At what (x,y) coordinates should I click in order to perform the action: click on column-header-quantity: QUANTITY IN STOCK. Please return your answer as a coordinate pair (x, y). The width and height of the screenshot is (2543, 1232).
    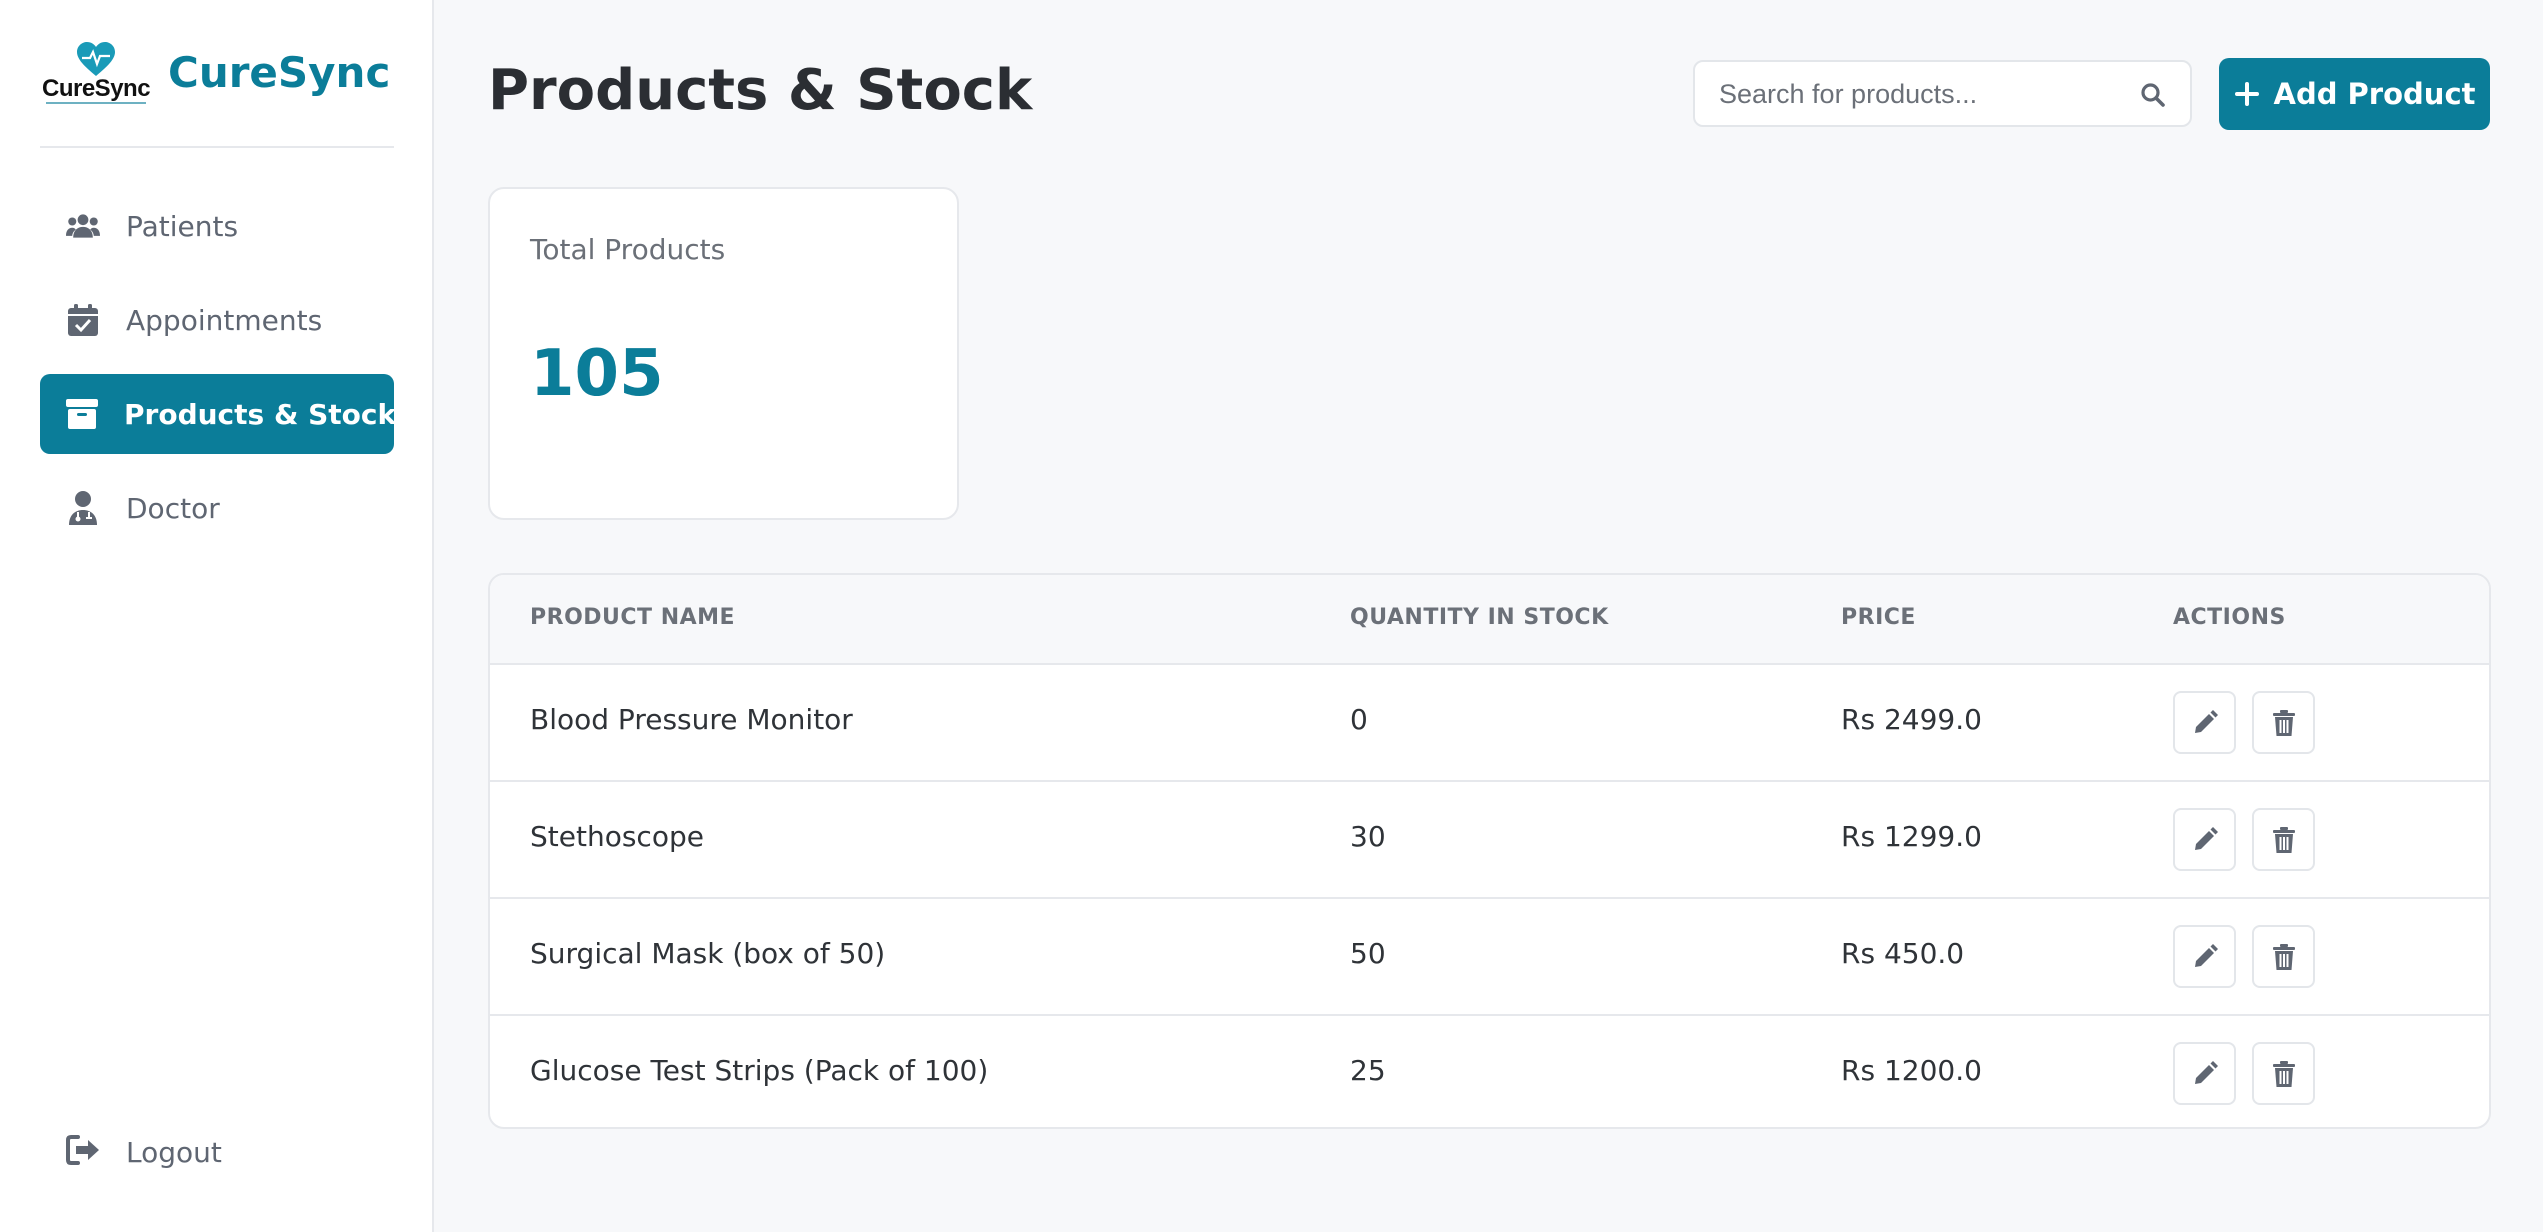
    Looking at the image, I should click on (1479, 617).